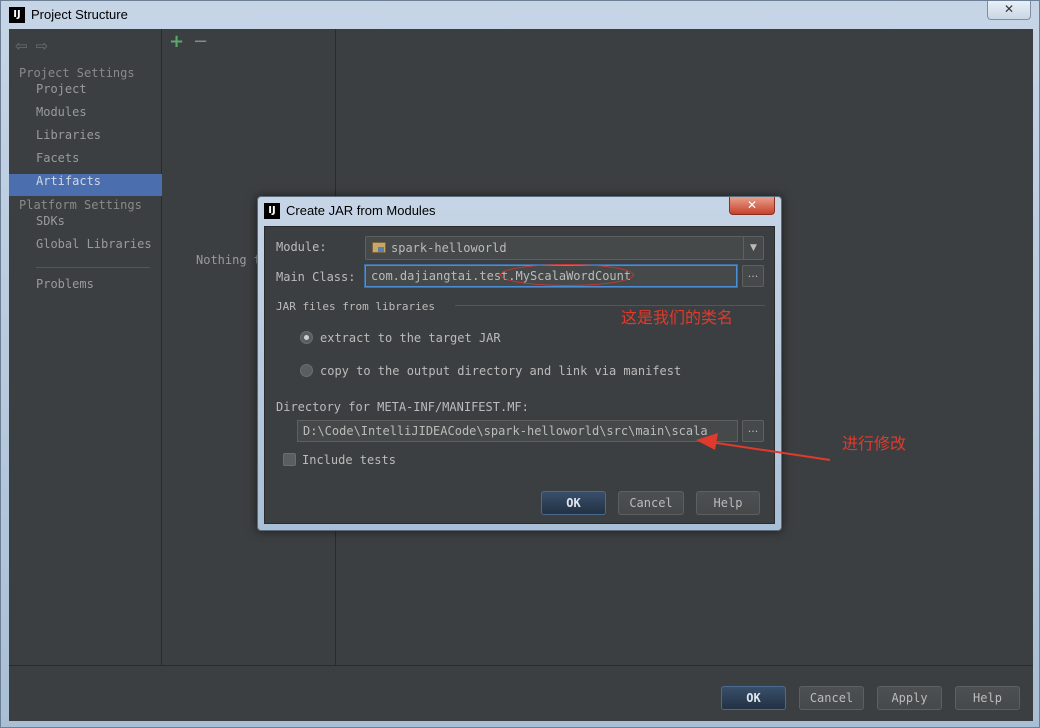 The image size is (1040, 728). I want to click on sidebar-divider, so click(93, 267).